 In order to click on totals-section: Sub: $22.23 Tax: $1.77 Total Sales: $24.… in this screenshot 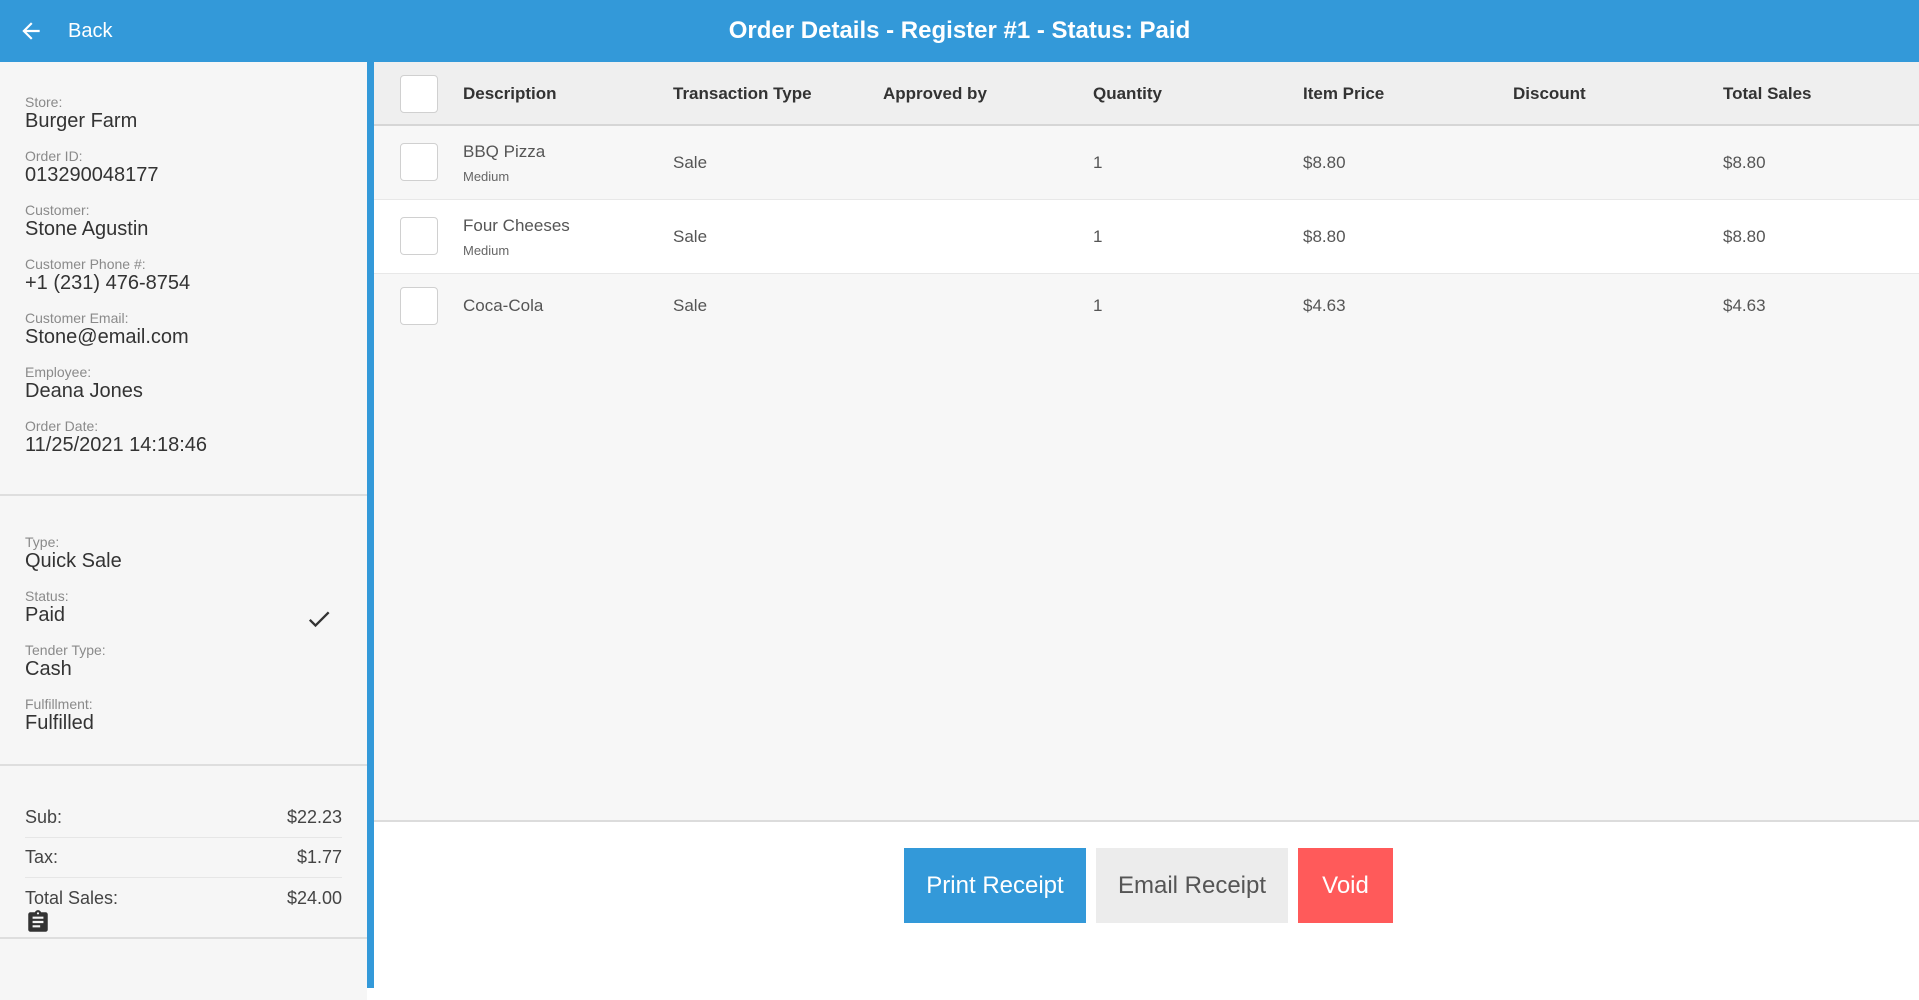, I will do `click(183, 852)`.